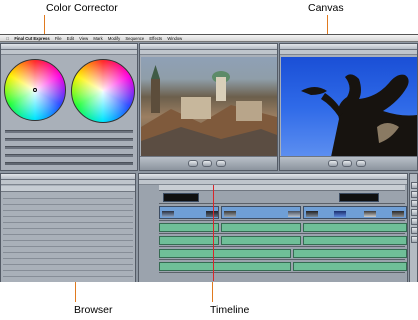 The image size is (418, 320). I want to click on crop-tool-icon, so click(414, 230).